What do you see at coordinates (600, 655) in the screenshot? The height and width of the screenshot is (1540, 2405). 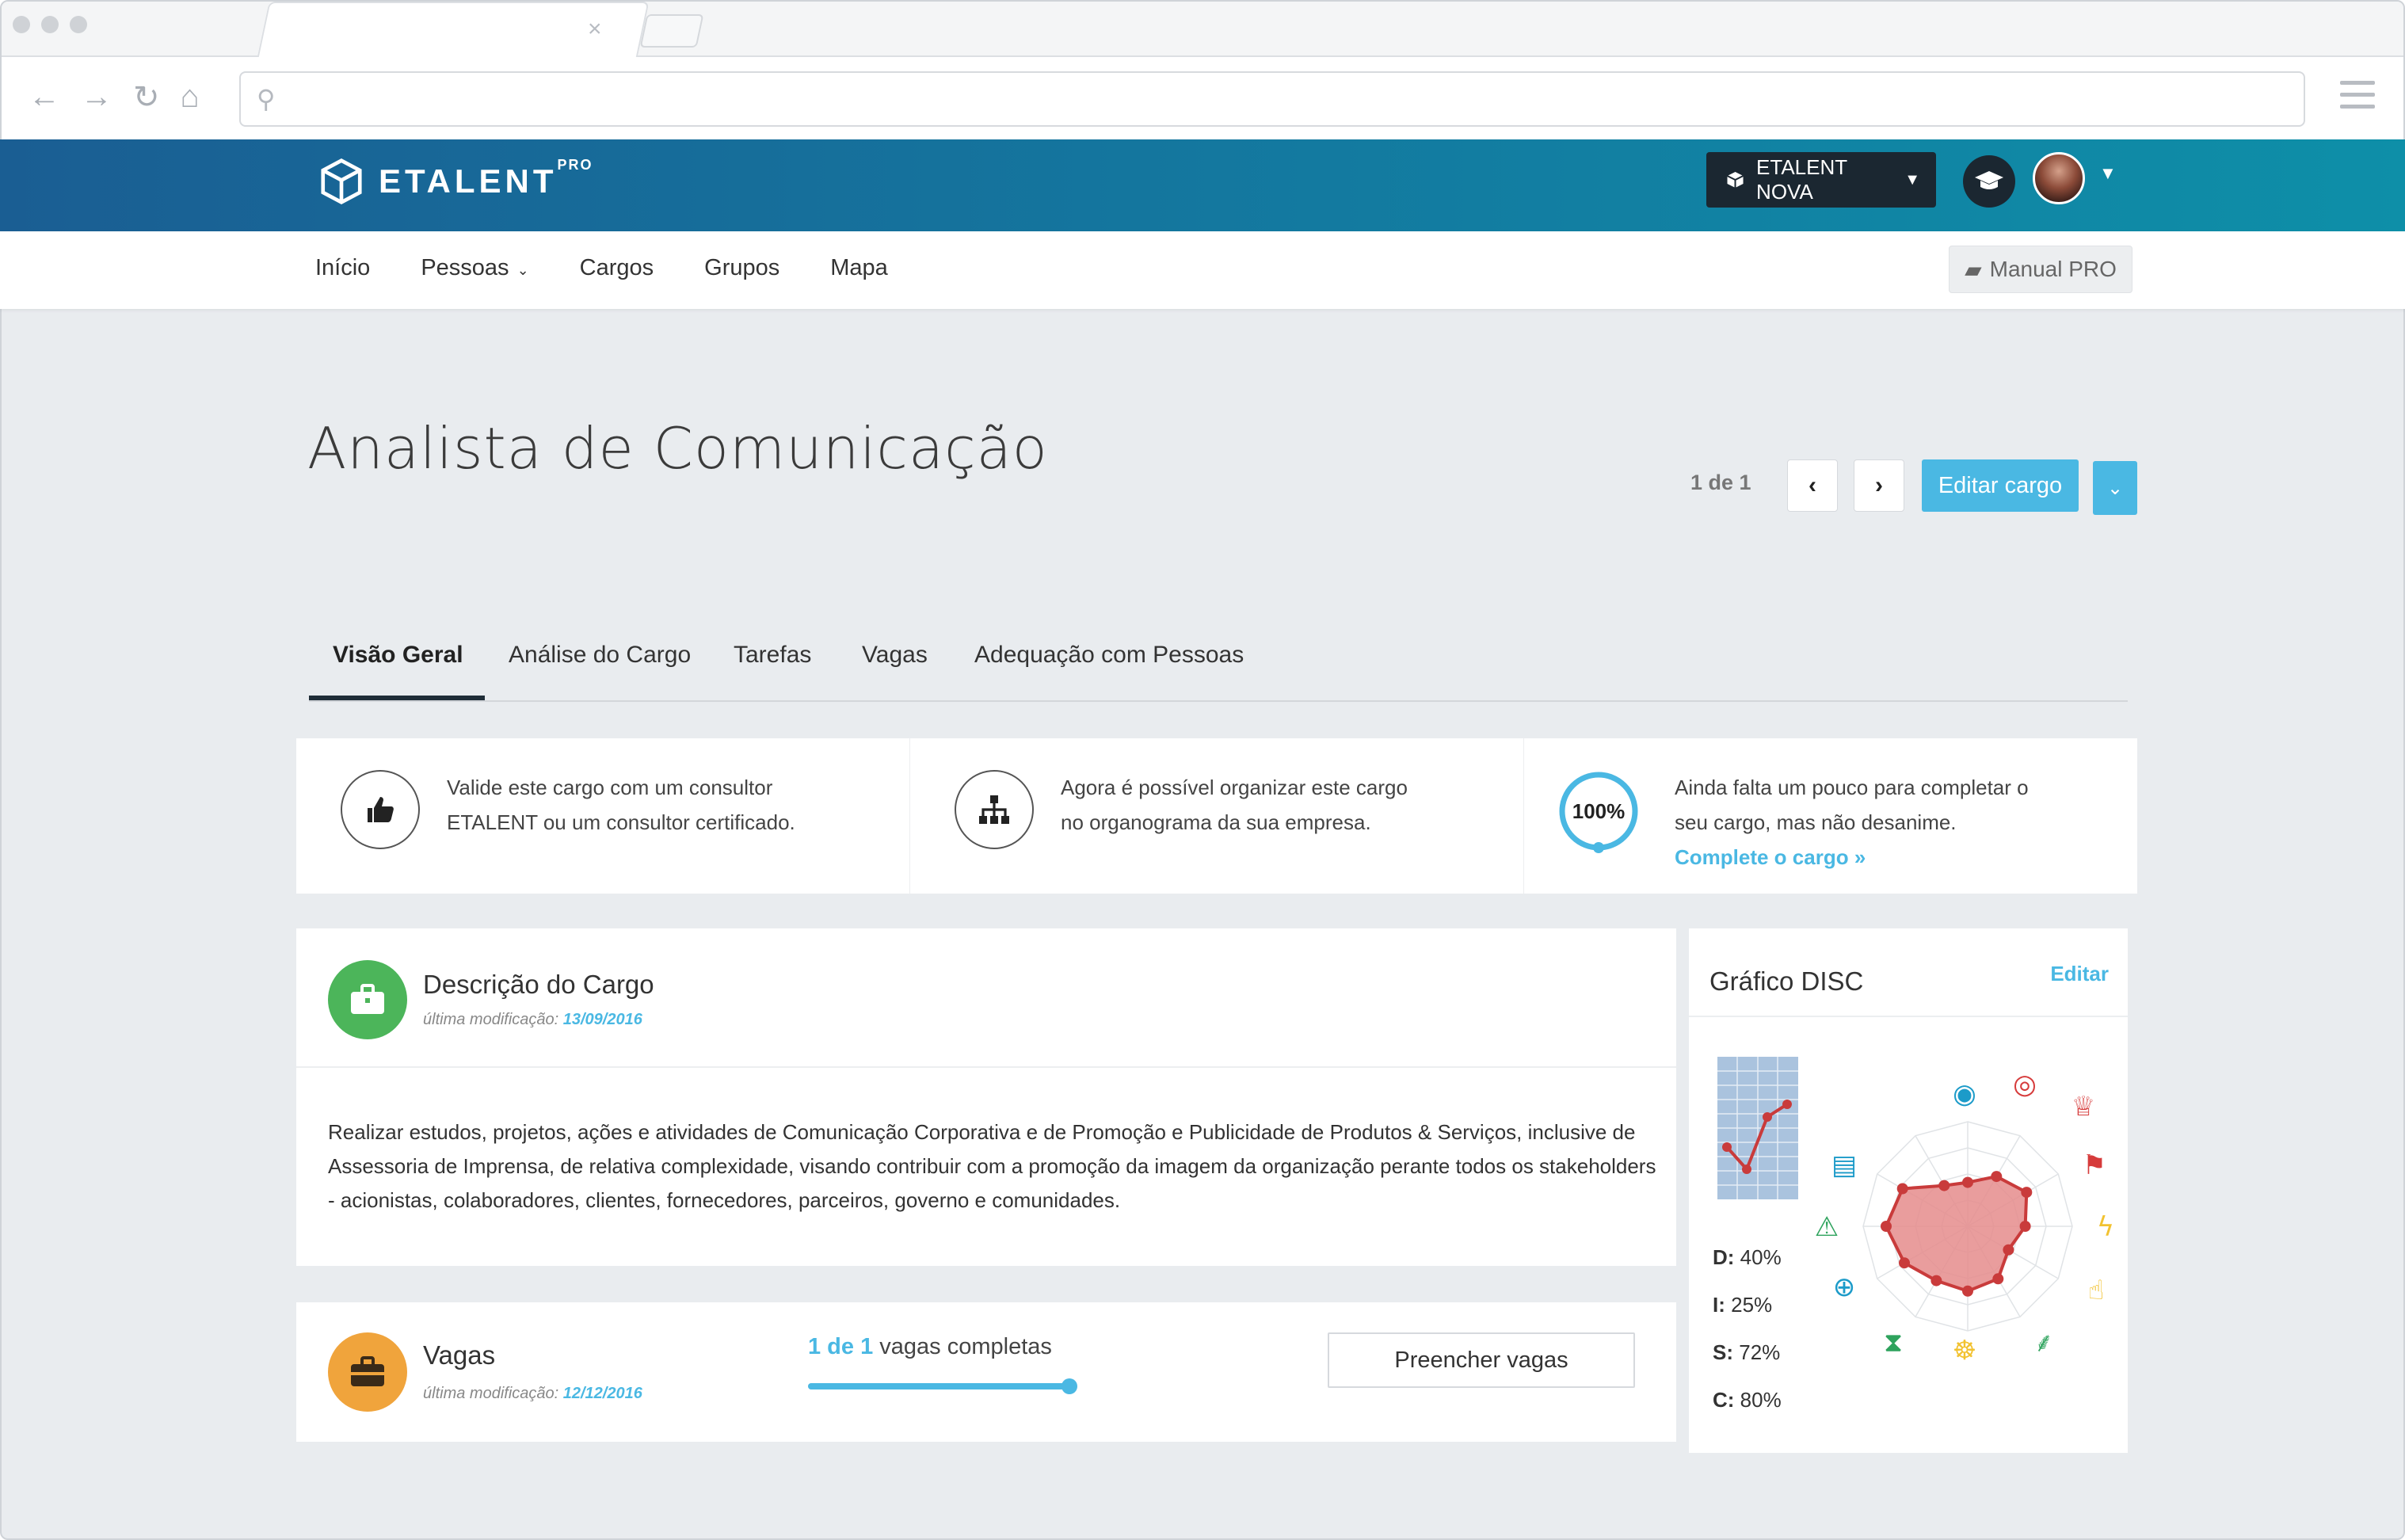 I see `tab-analise-do-cargo: Análise do Cargo` at bounding box center [600, 655].